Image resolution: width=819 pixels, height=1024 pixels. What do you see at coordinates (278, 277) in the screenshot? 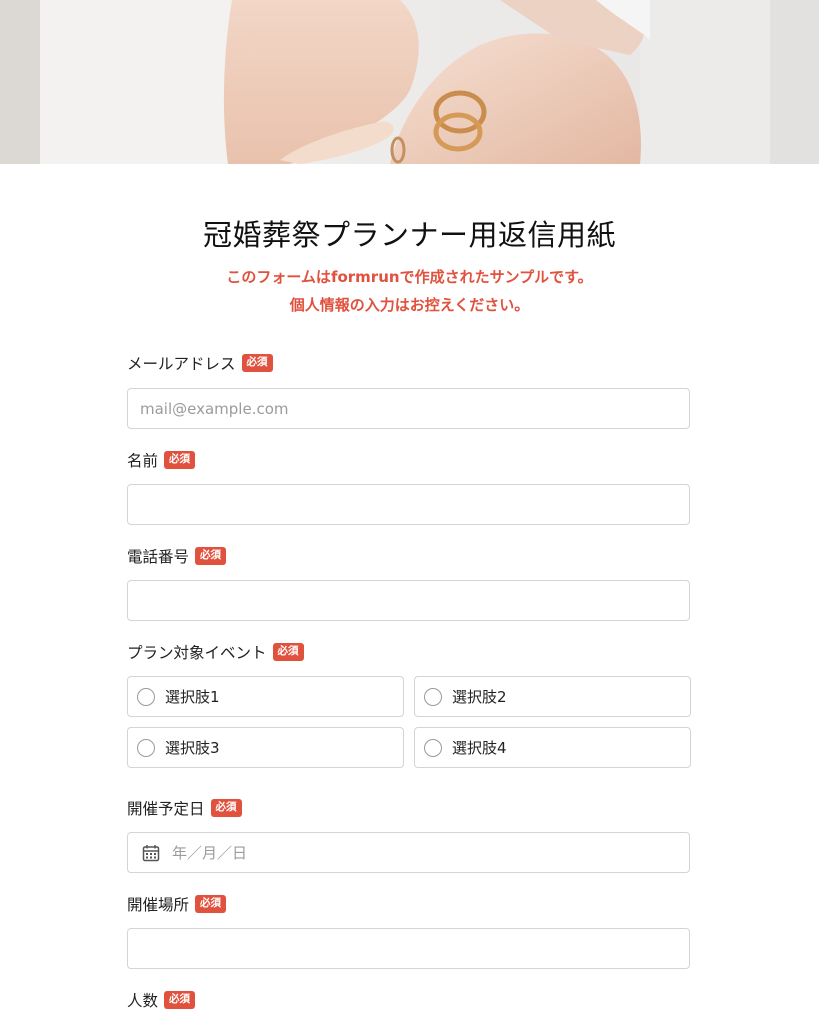
I see `notice-text-pre: このフォームは` at bounding box center [278, 277].